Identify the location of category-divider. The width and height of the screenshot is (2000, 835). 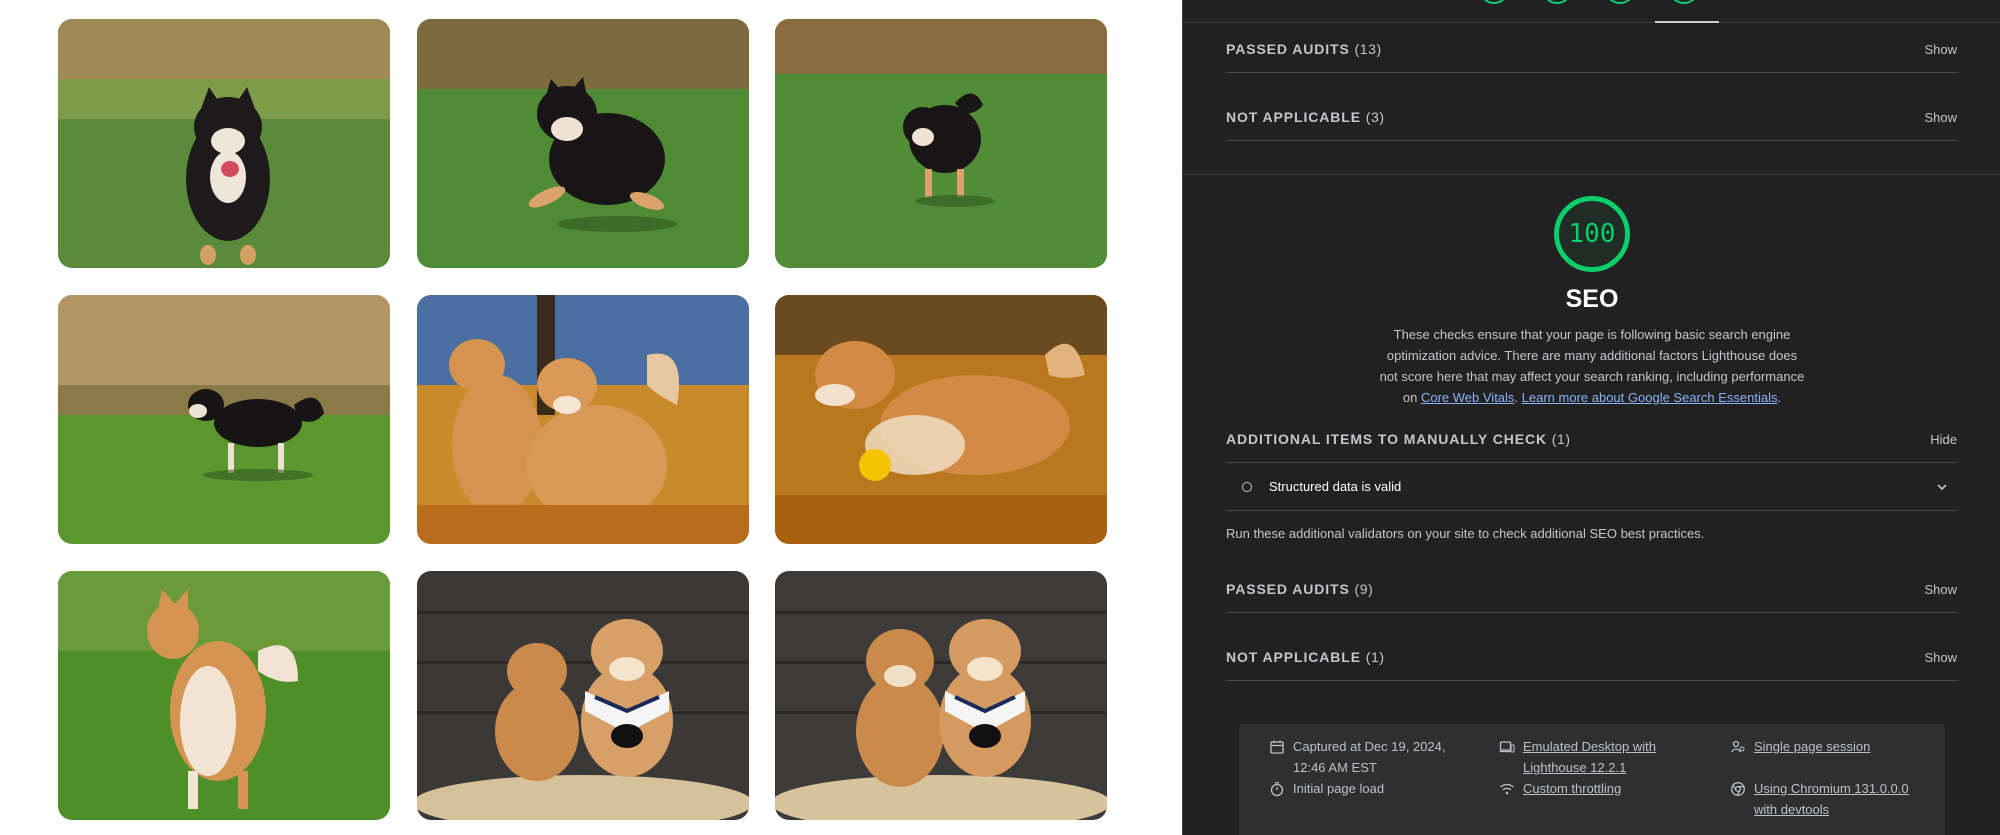
(1591, 174).